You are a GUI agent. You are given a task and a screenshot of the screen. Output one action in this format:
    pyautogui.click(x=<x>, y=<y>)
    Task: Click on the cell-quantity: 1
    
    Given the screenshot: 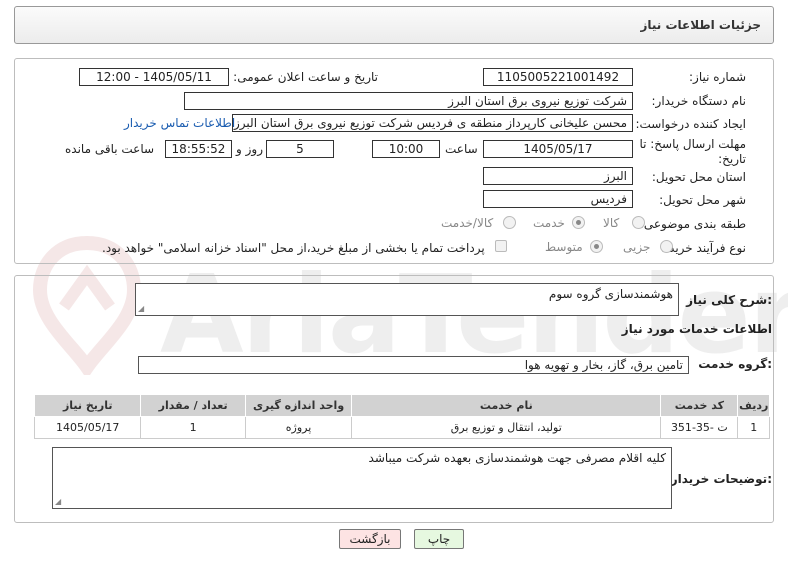 What is the action you would take?
    pyautogui.click(x=193, y=427)
    